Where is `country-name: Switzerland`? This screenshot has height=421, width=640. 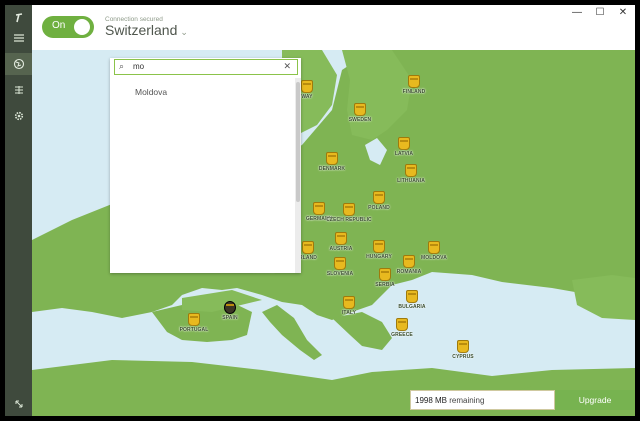
country-name: Switzerland is located at coordinates (141, 30).